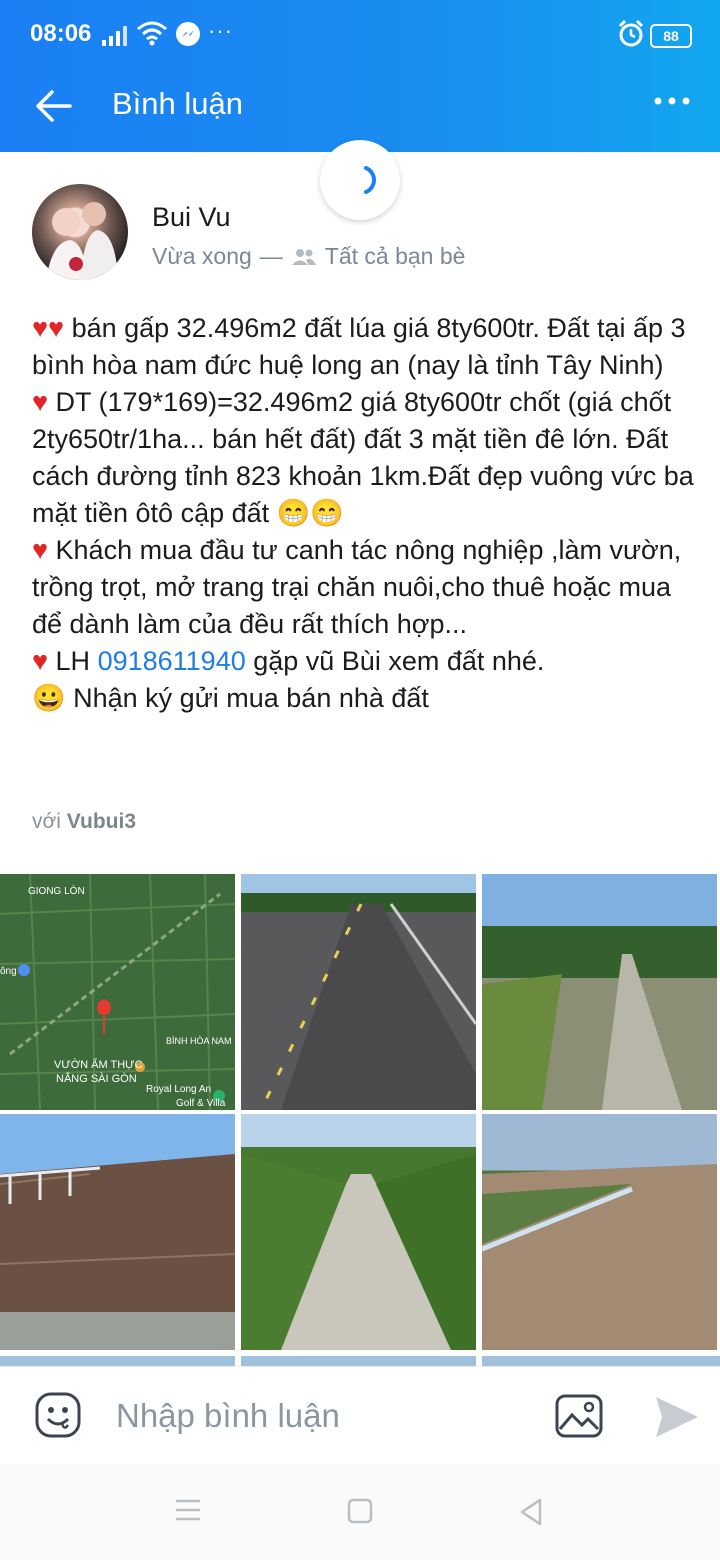 The height and width of the screenshot is (1560, 720). Describe the element at coordinates (177, 103) in the screenshot. I see `page-title: Bình luận` at that location.